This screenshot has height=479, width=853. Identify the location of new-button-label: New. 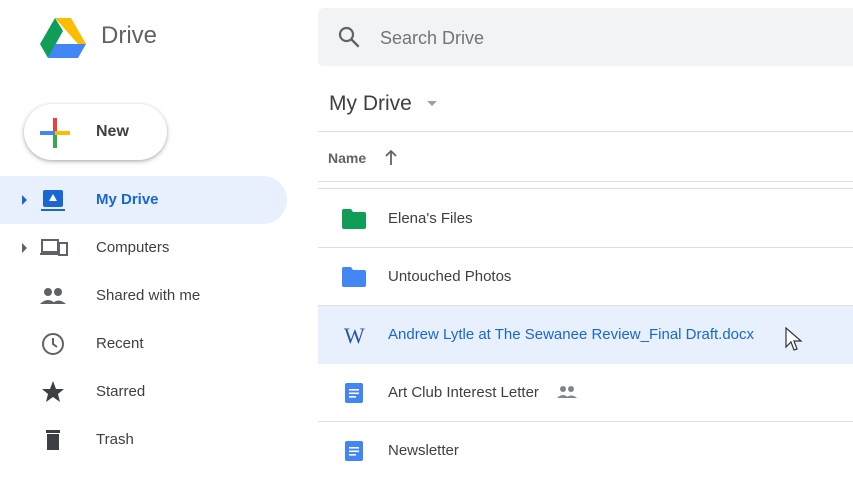
(112, 131).